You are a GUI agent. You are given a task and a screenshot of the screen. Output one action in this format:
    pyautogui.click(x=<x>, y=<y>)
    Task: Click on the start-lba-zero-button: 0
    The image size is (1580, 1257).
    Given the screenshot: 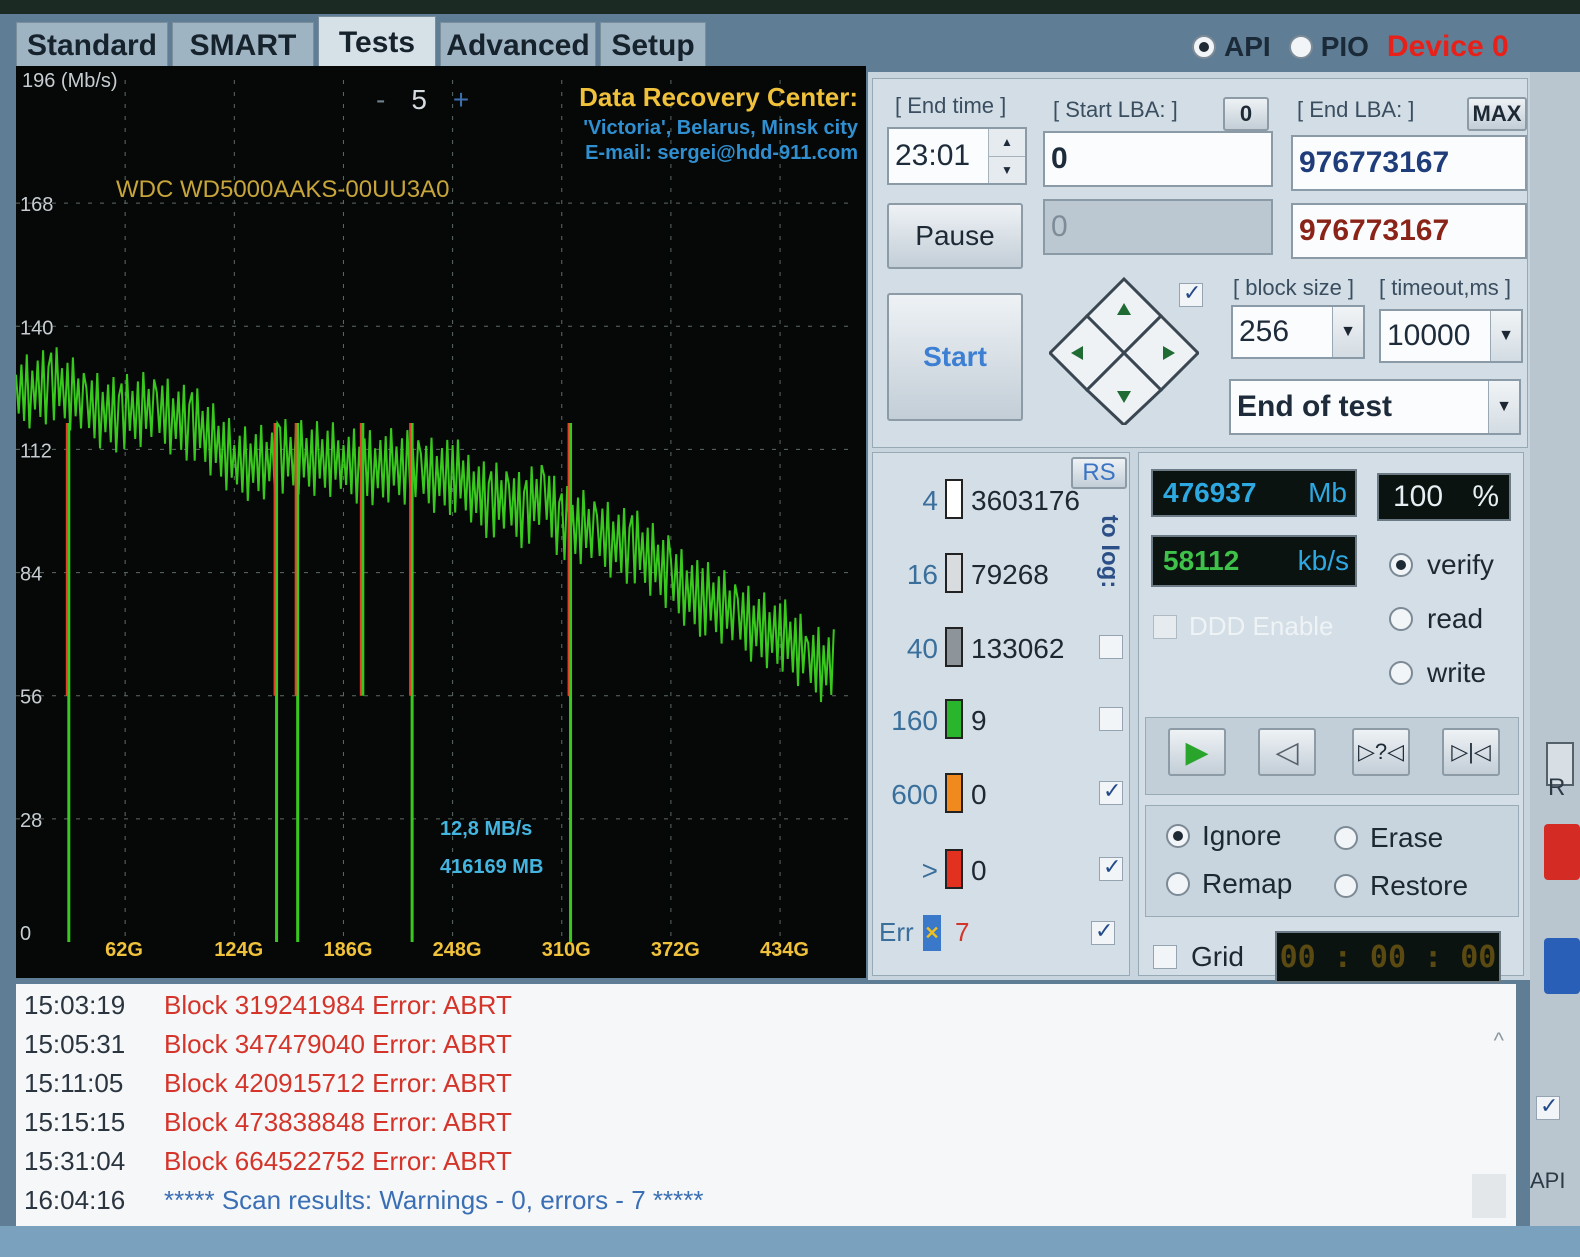 What is the action you would take?
    pyautogui.click(x=1246, y=114)
    